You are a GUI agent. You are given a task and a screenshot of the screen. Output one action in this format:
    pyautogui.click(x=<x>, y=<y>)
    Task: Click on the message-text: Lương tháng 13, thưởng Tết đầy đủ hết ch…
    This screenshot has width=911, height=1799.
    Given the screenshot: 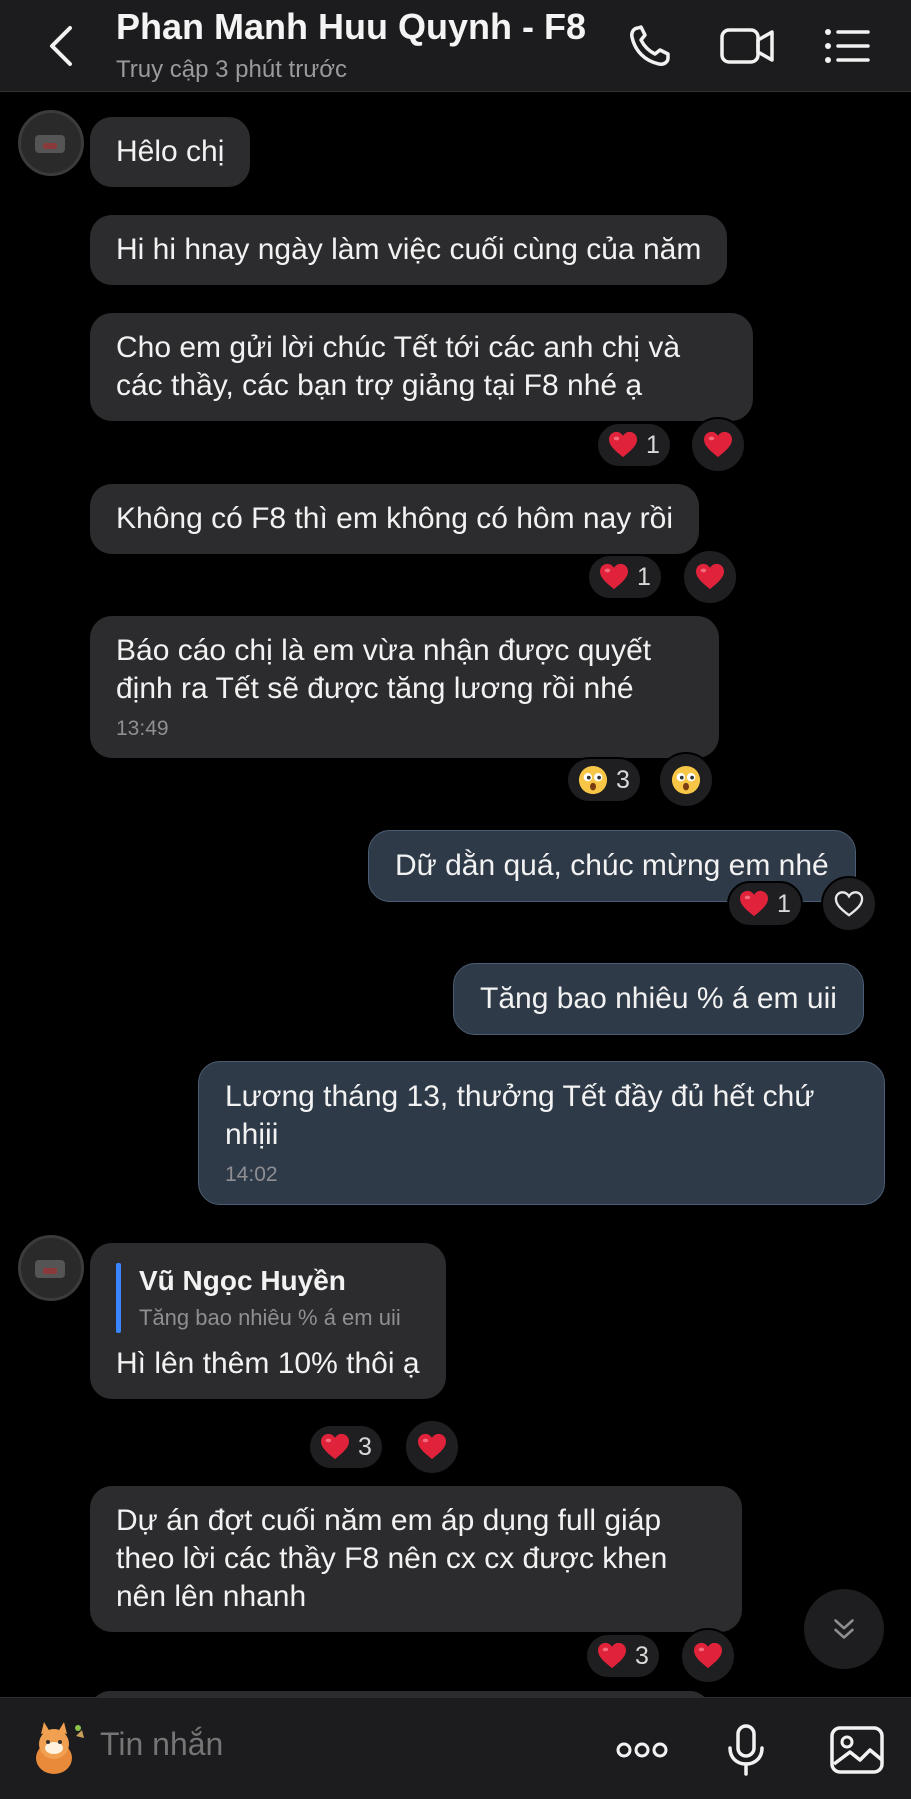 What is the action you would take?
    pyautogui.click(x=520, y=1115)
    